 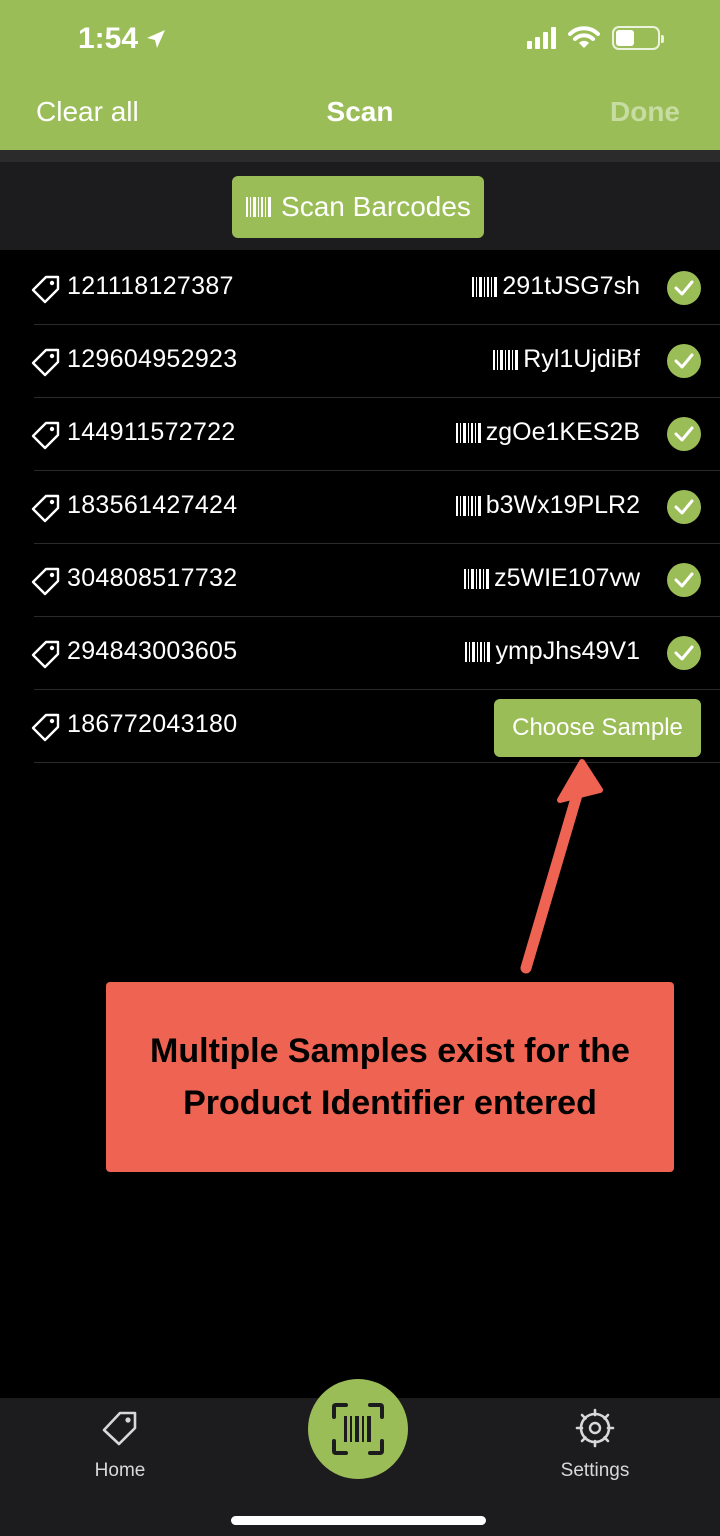 I want to click on home-indicator, so click(x=358, y=1520).